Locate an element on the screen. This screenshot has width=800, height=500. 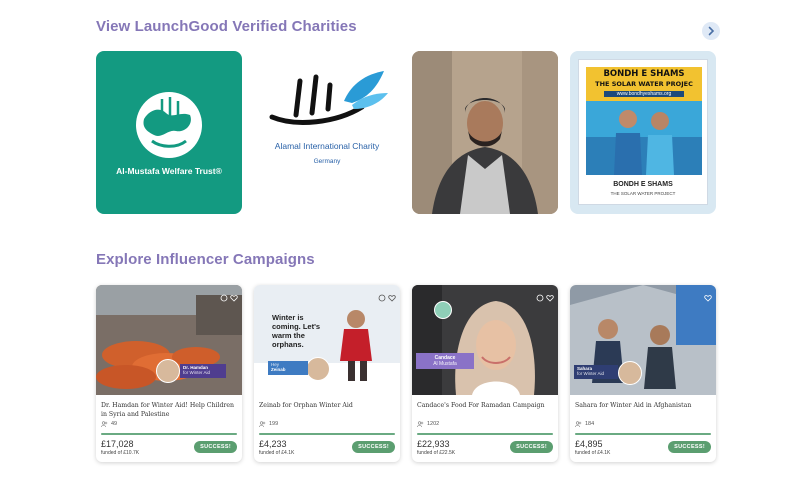
chevron-right-icon is located at coordinates (711, 31).